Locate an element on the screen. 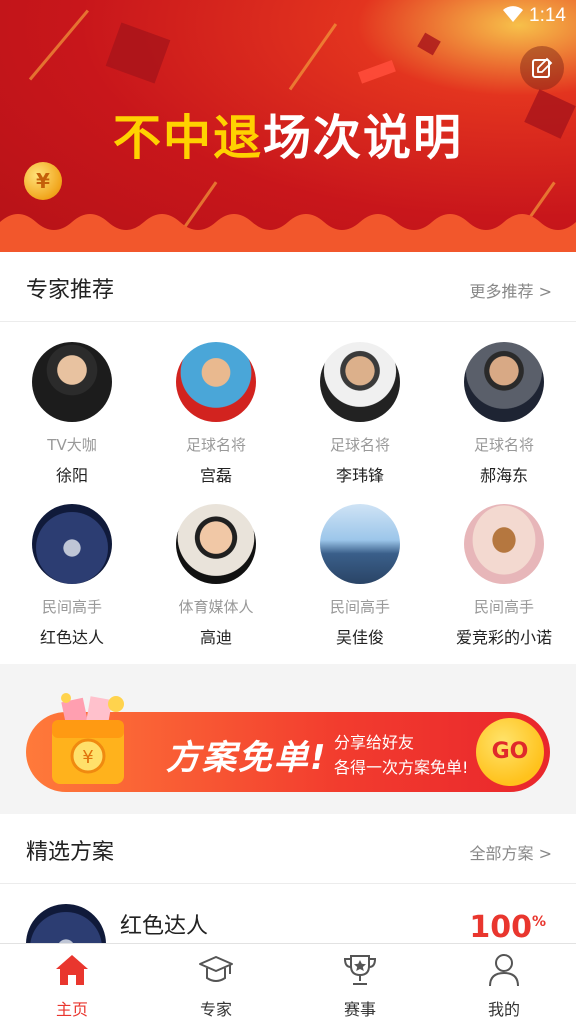 This screenshot has height=1024, width=576. trophy-icon is located at coordinates (360, 970).